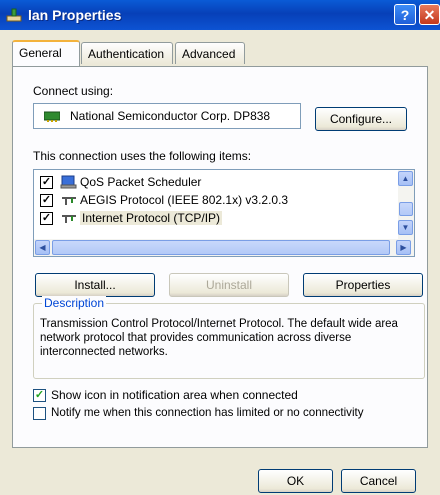 The height and width of the screenshot is (495, 440). What do you see at coordinates (141, 182) in the screenshot?
I see `item-label: QoS Packet Scheduler` at bounding box center [141, 182].